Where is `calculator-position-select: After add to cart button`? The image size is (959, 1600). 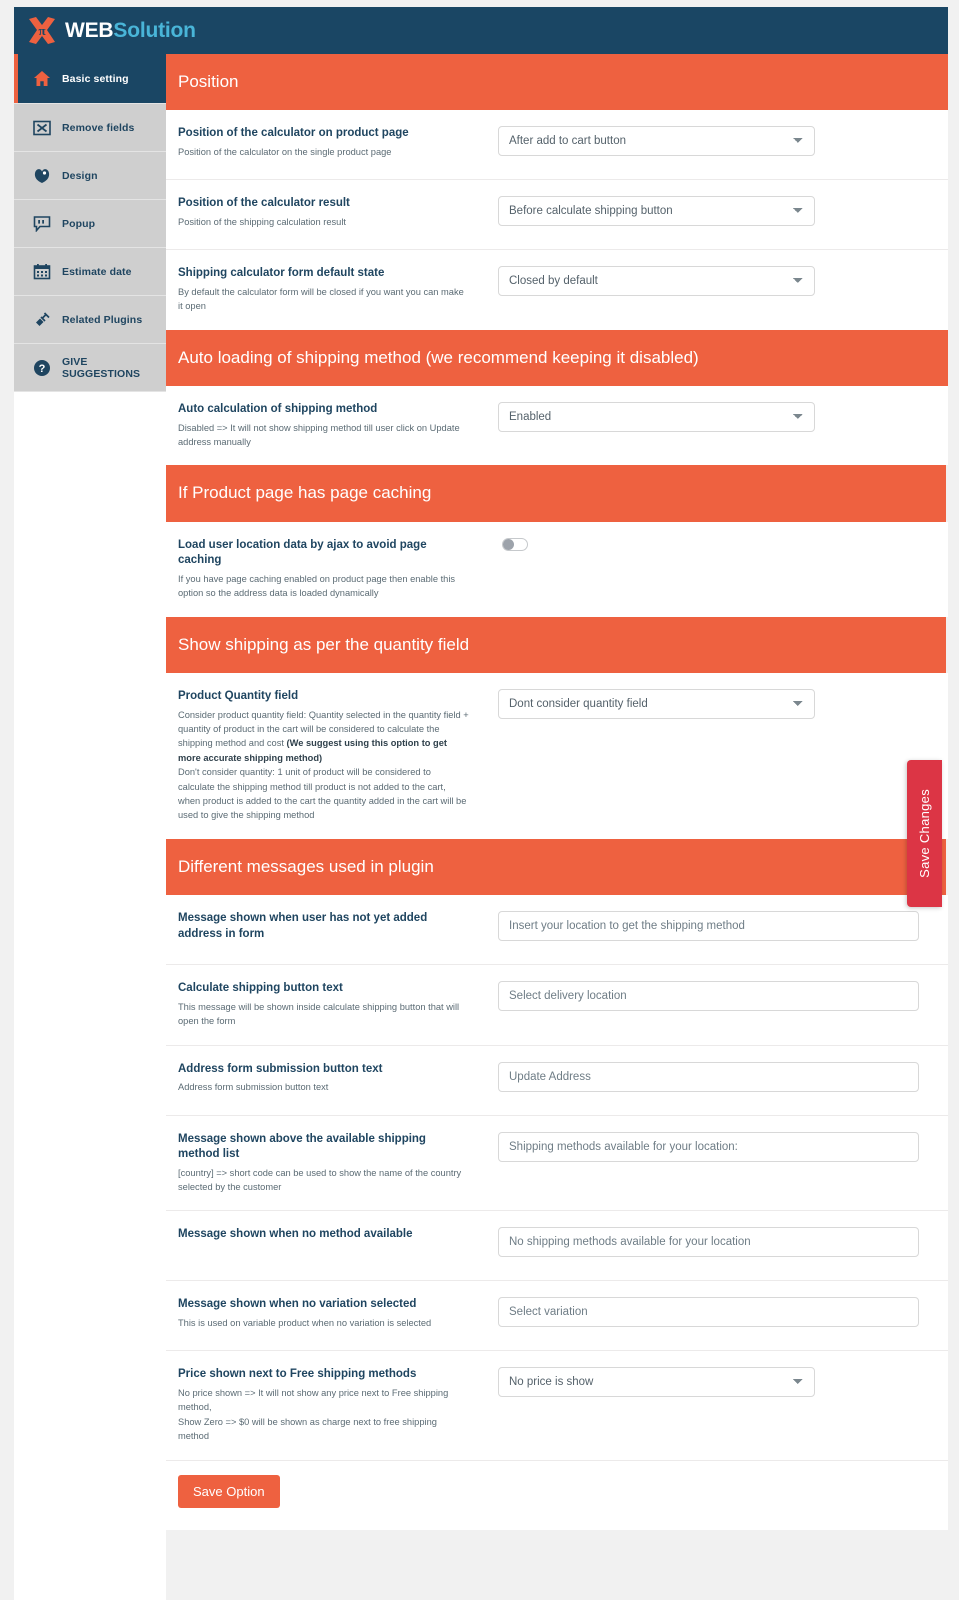
calculator-position-select: After add to cart button is located at coordinates (656, 141).